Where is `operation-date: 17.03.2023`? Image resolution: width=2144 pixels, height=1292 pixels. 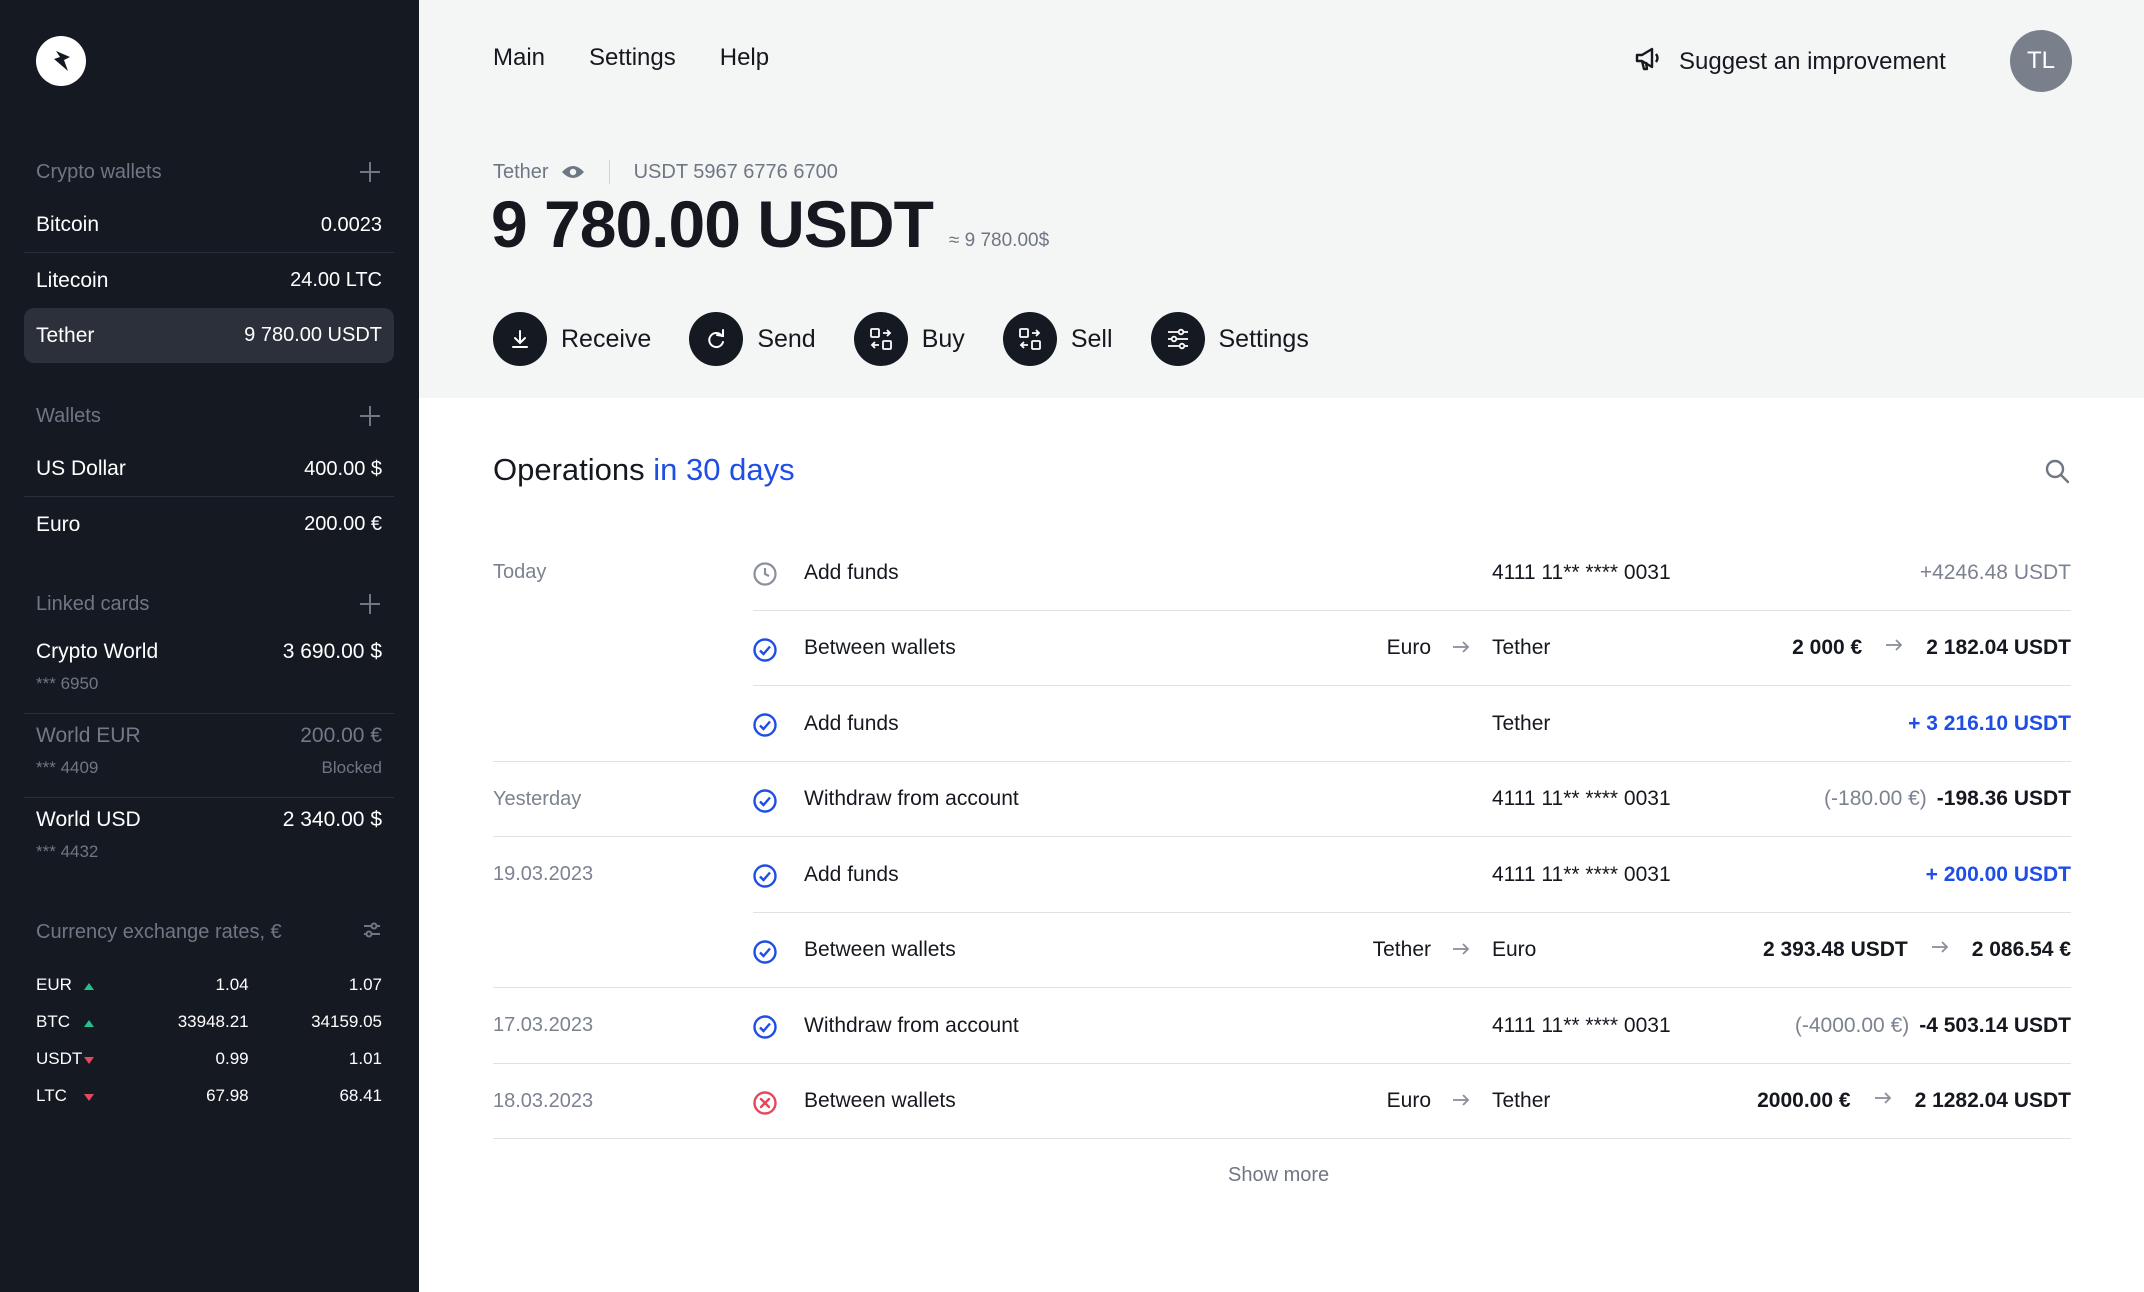
operation-date: 17.03.2023 is located at coordinates (543, 1025).